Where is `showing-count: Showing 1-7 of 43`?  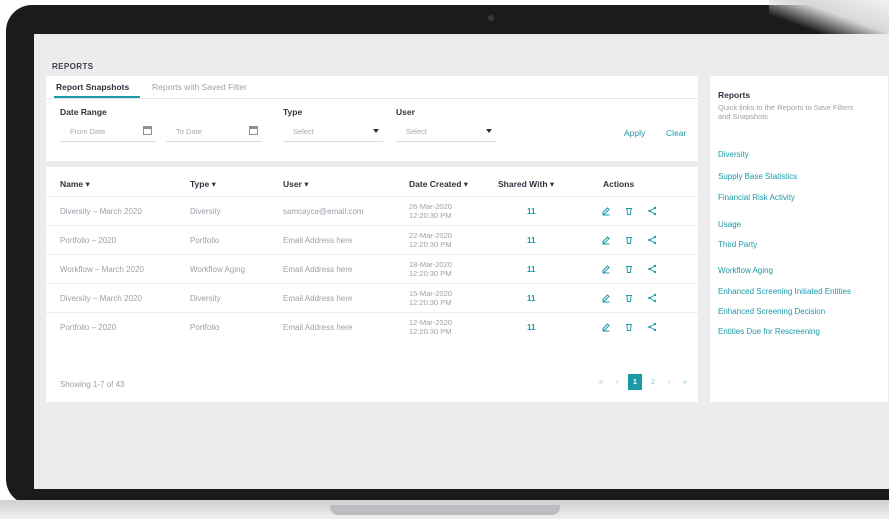 showing-count: Showing 1-7 of 43 is located at coordinates (92, 384).